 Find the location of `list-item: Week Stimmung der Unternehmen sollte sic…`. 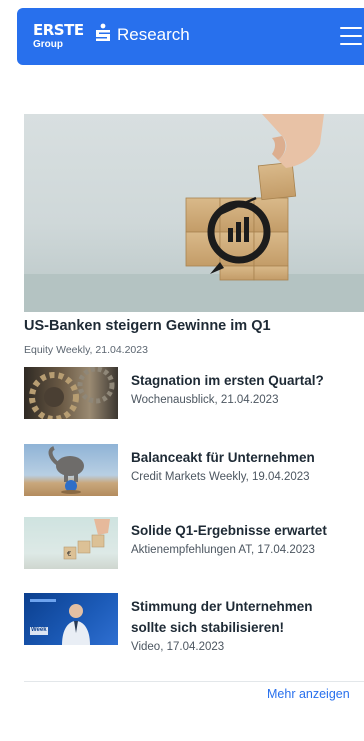

list-item: Week Stimmung der Unternehmen sollte sic… is located at coordinates (194, 628).